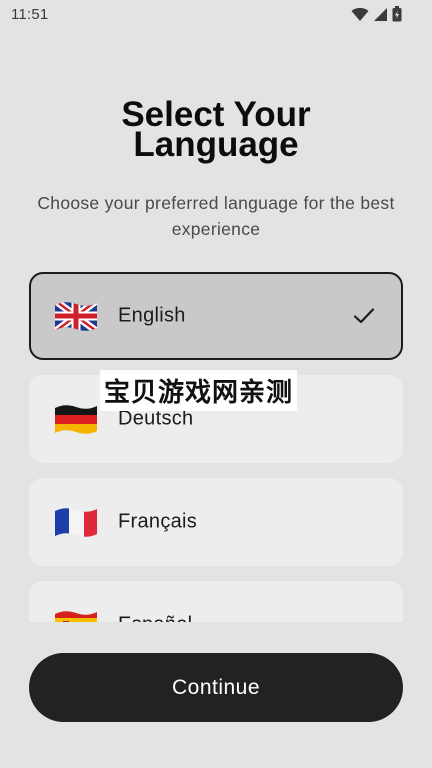 Image resolution: width=432 pixels, height=768 pixels. Describe the element at coordinates (76, 419) in the screenshot. I see `germany-flag-icon` at that location.